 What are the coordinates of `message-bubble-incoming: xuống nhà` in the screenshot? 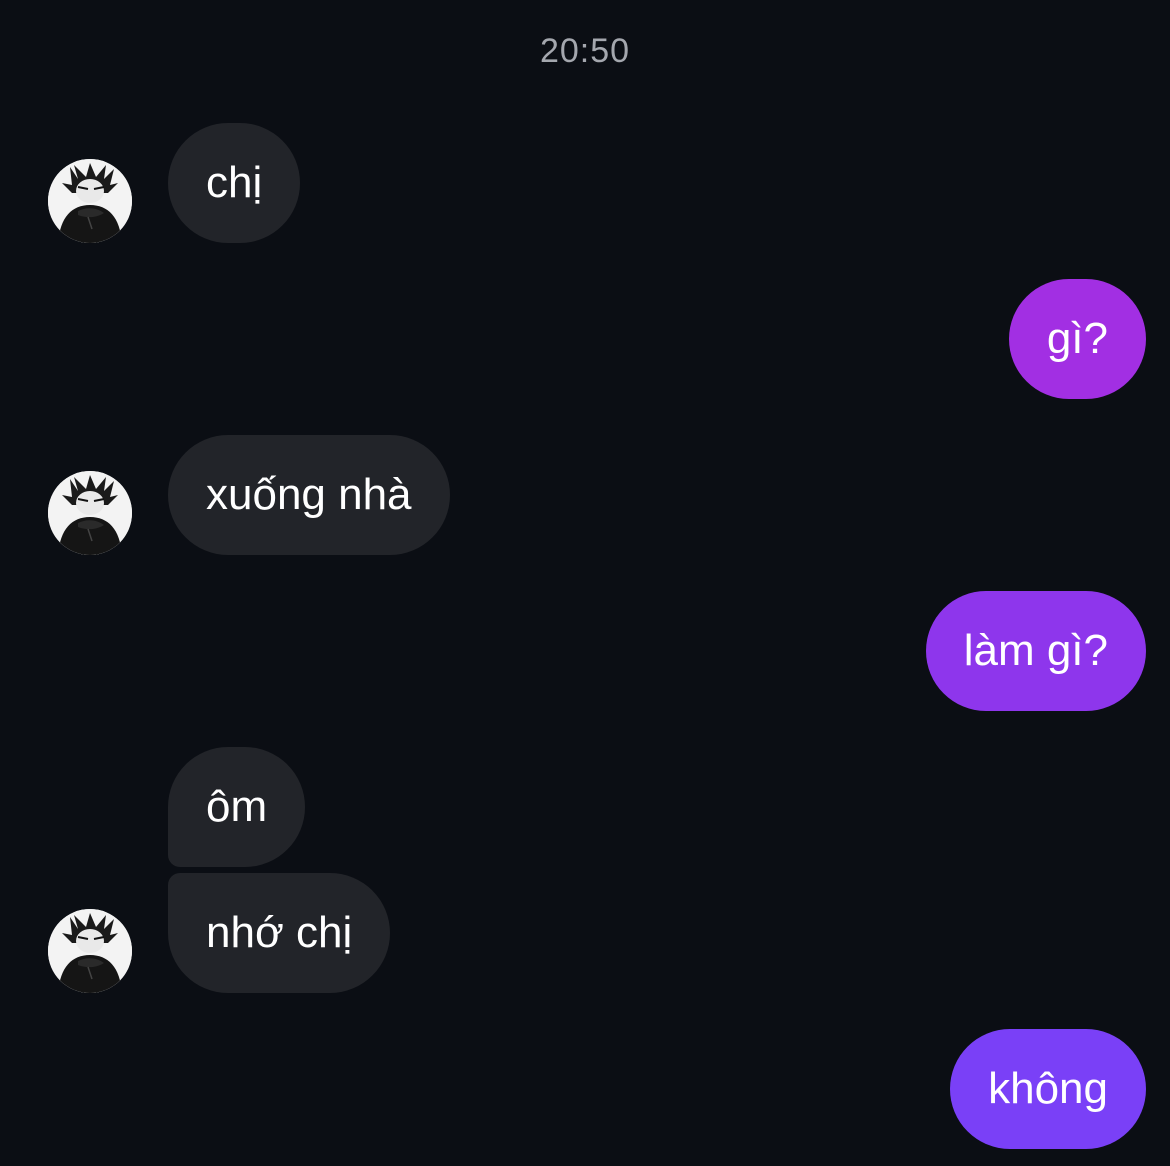 It's located at (309, 495).